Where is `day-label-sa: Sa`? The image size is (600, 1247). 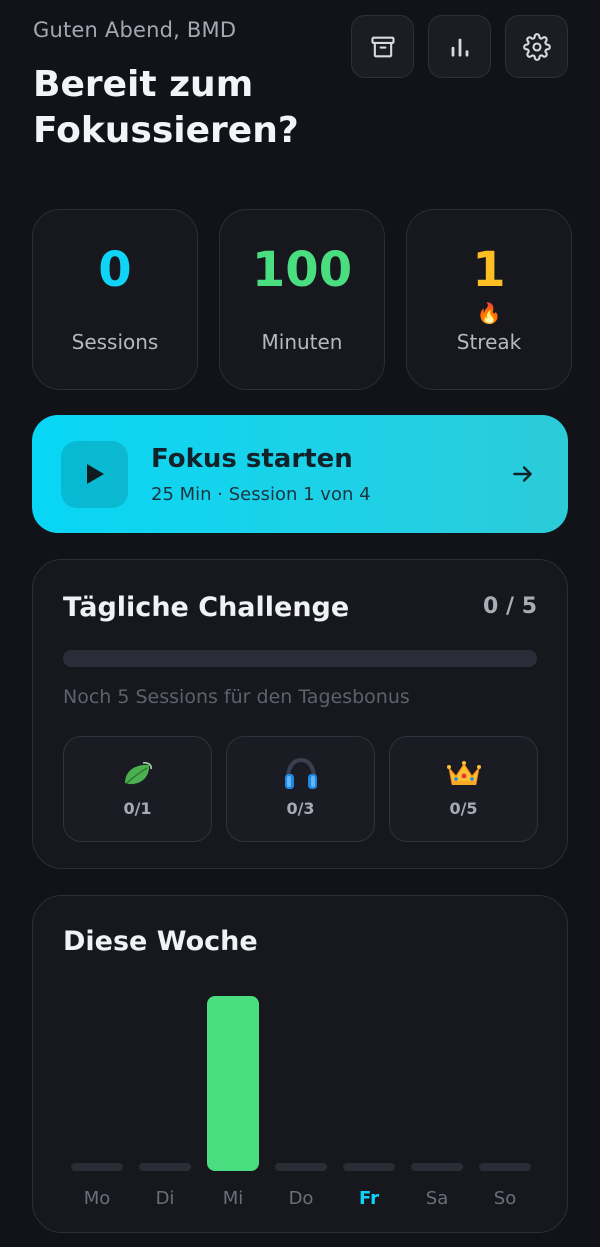 day-label-sa: Sa is located at coordinates (437, 1198).